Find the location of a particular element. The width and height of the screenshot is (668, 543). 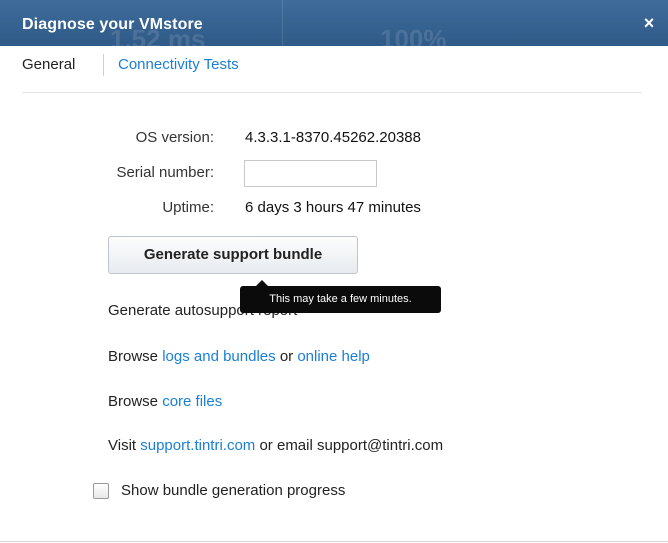

serial-number-label: Serial number: is located at coordinates (165, 172).